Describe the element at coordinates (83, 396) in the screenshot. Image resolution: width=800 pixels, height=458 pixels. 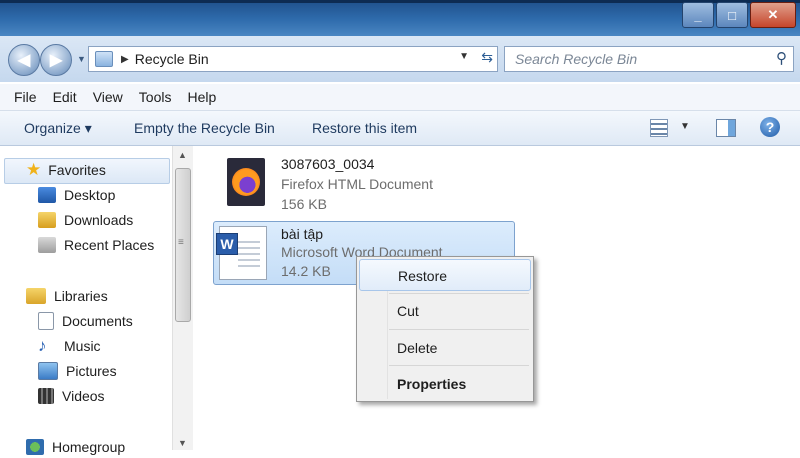
I see `sidebar-item-label: Videos` at that location.